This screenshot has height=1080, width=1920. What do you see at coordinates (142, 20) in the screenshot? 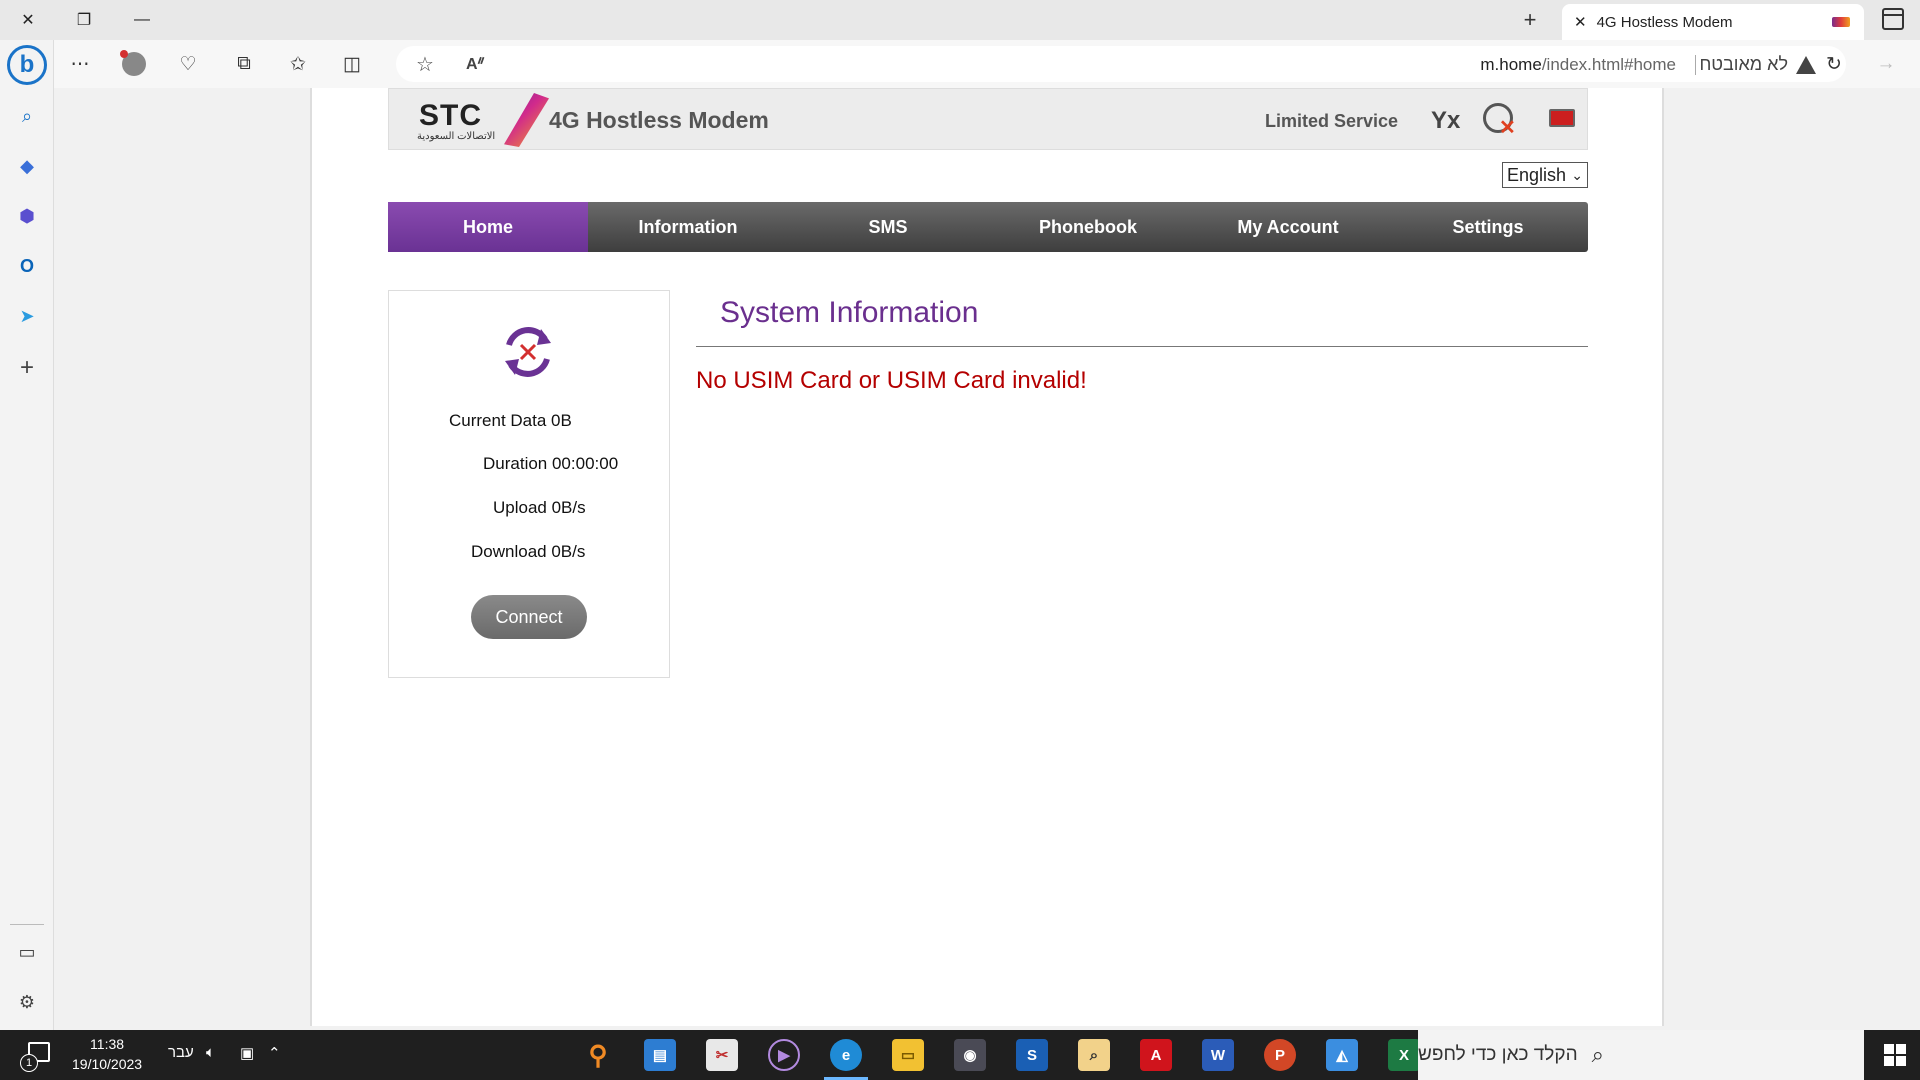
I see `minimize-window-icon: —` at bounding box center [142, 20].